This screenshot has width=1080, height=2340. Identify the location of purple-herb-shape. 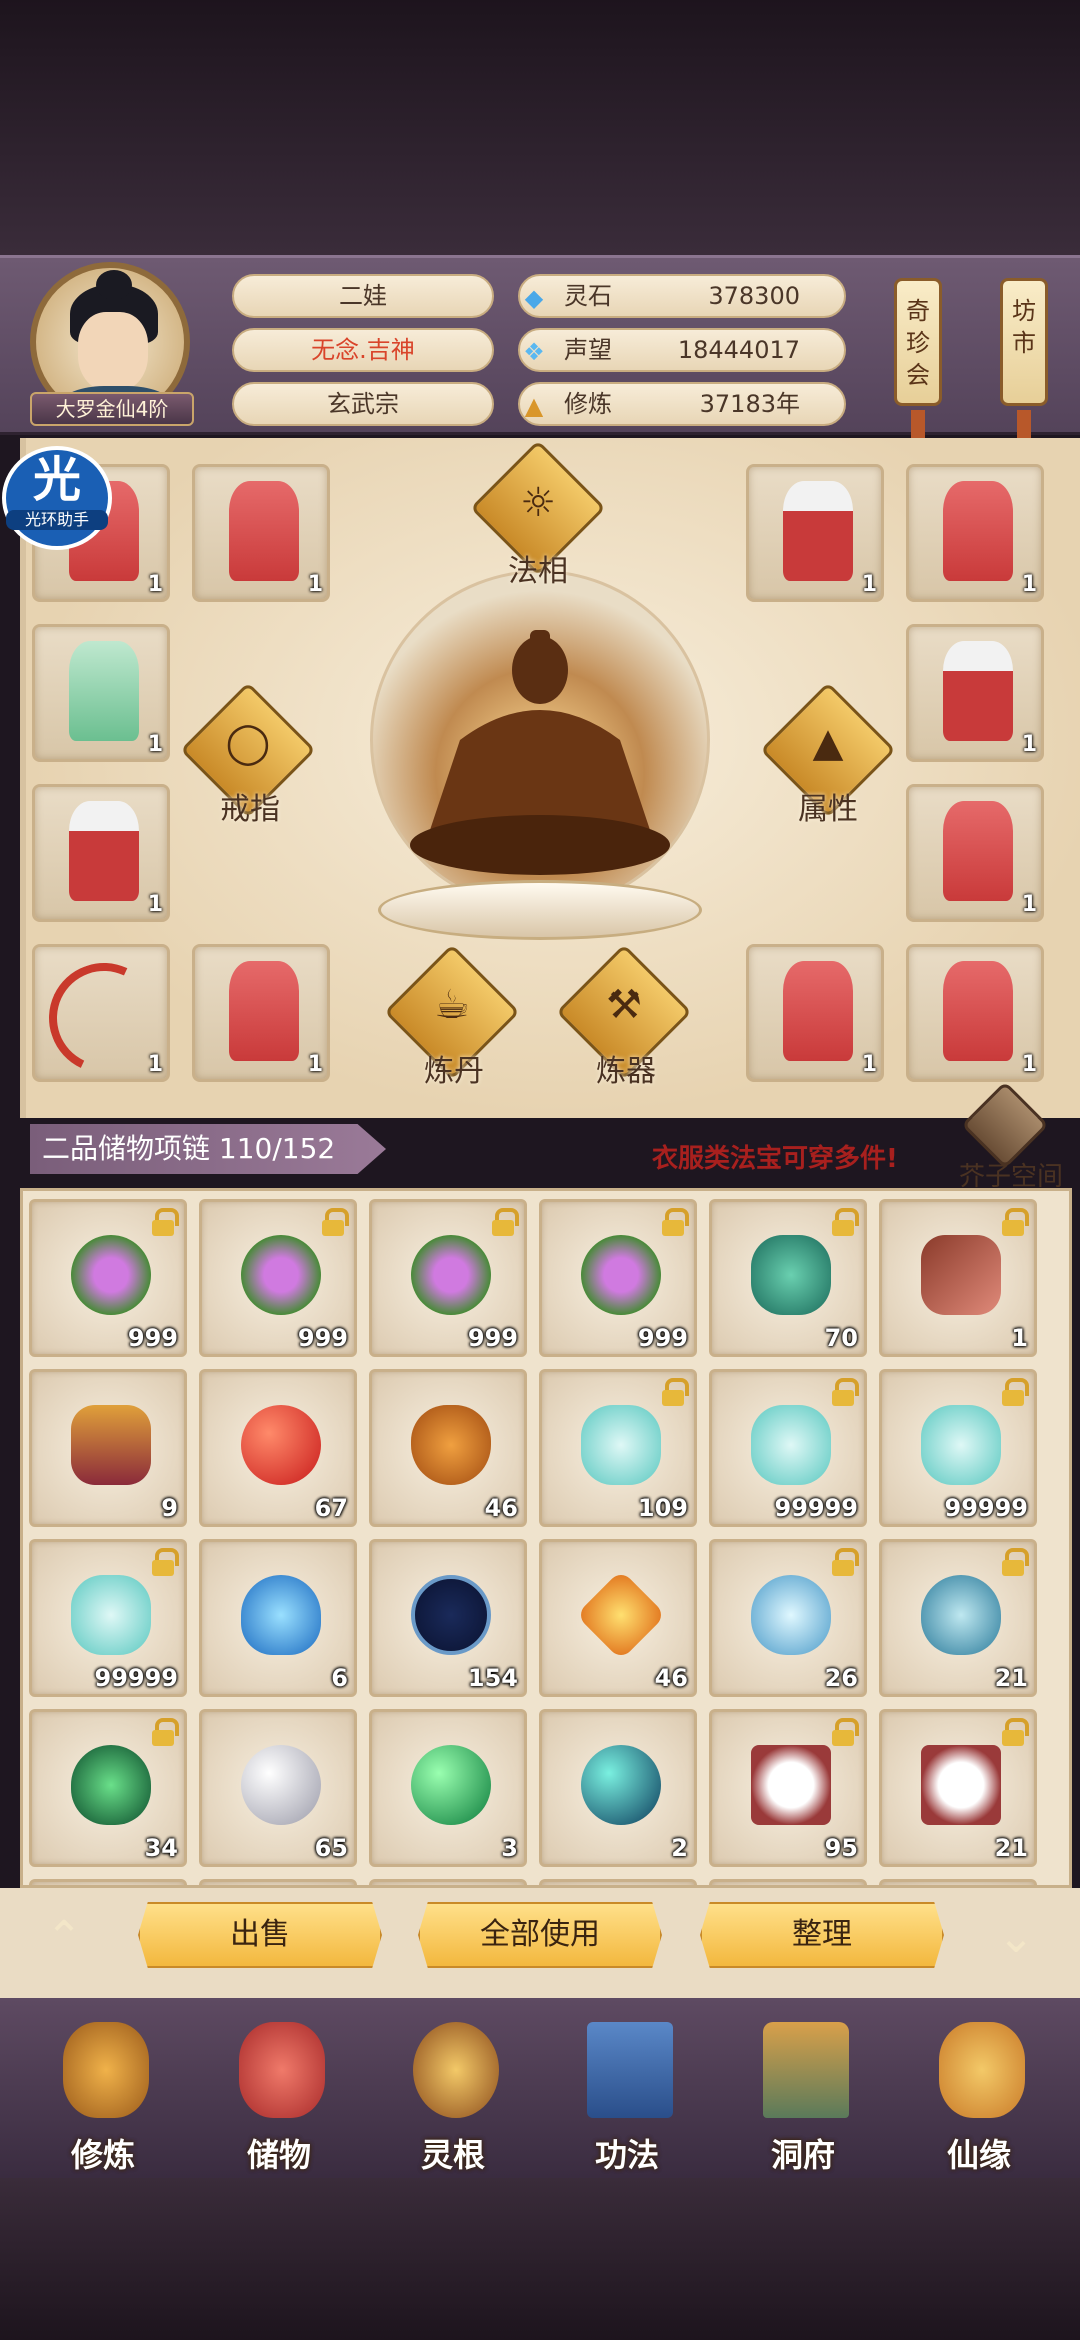
(451, 1275).